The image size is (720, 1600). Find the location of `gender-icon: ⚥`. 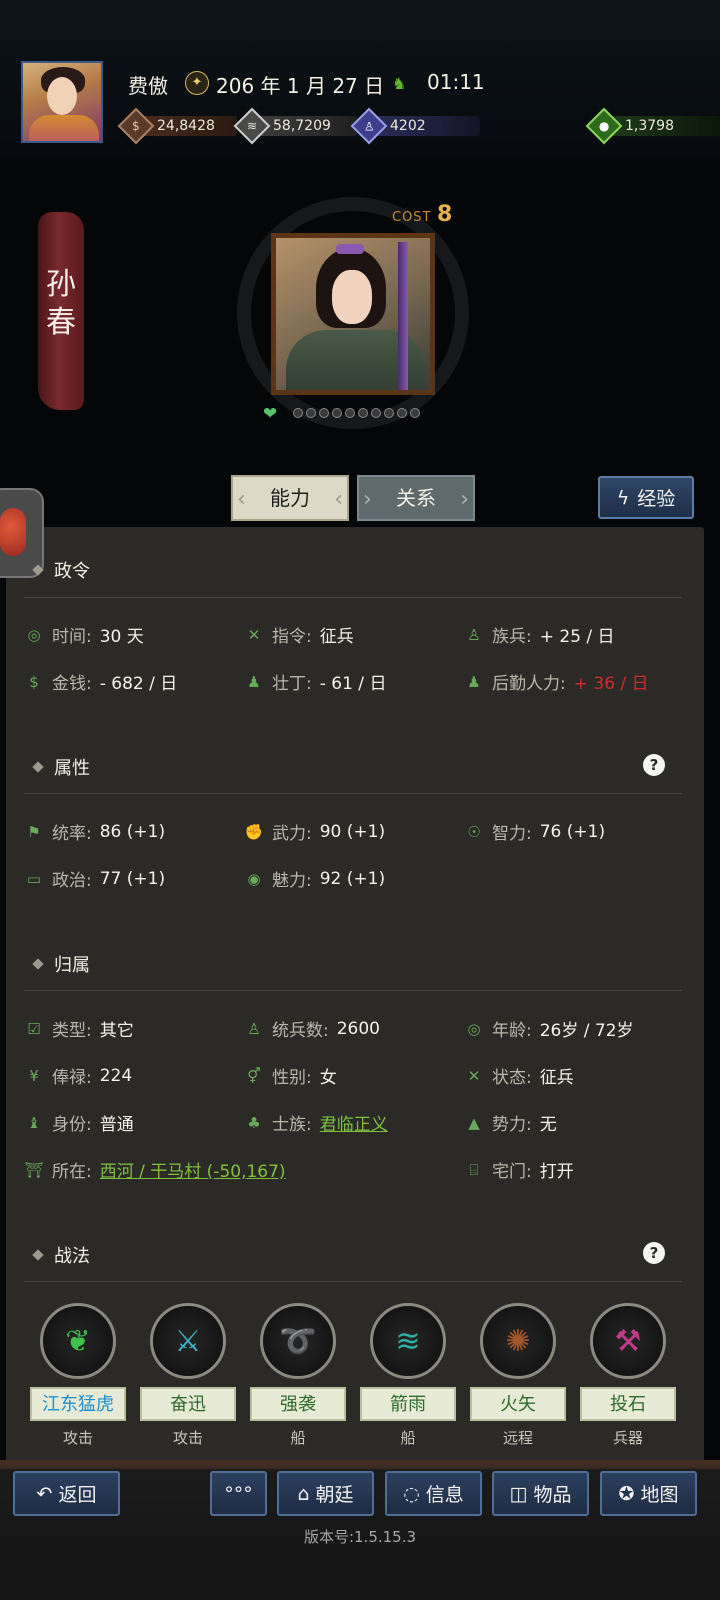

gender-icon: ⚥ is located at coordinates (254, 1075).